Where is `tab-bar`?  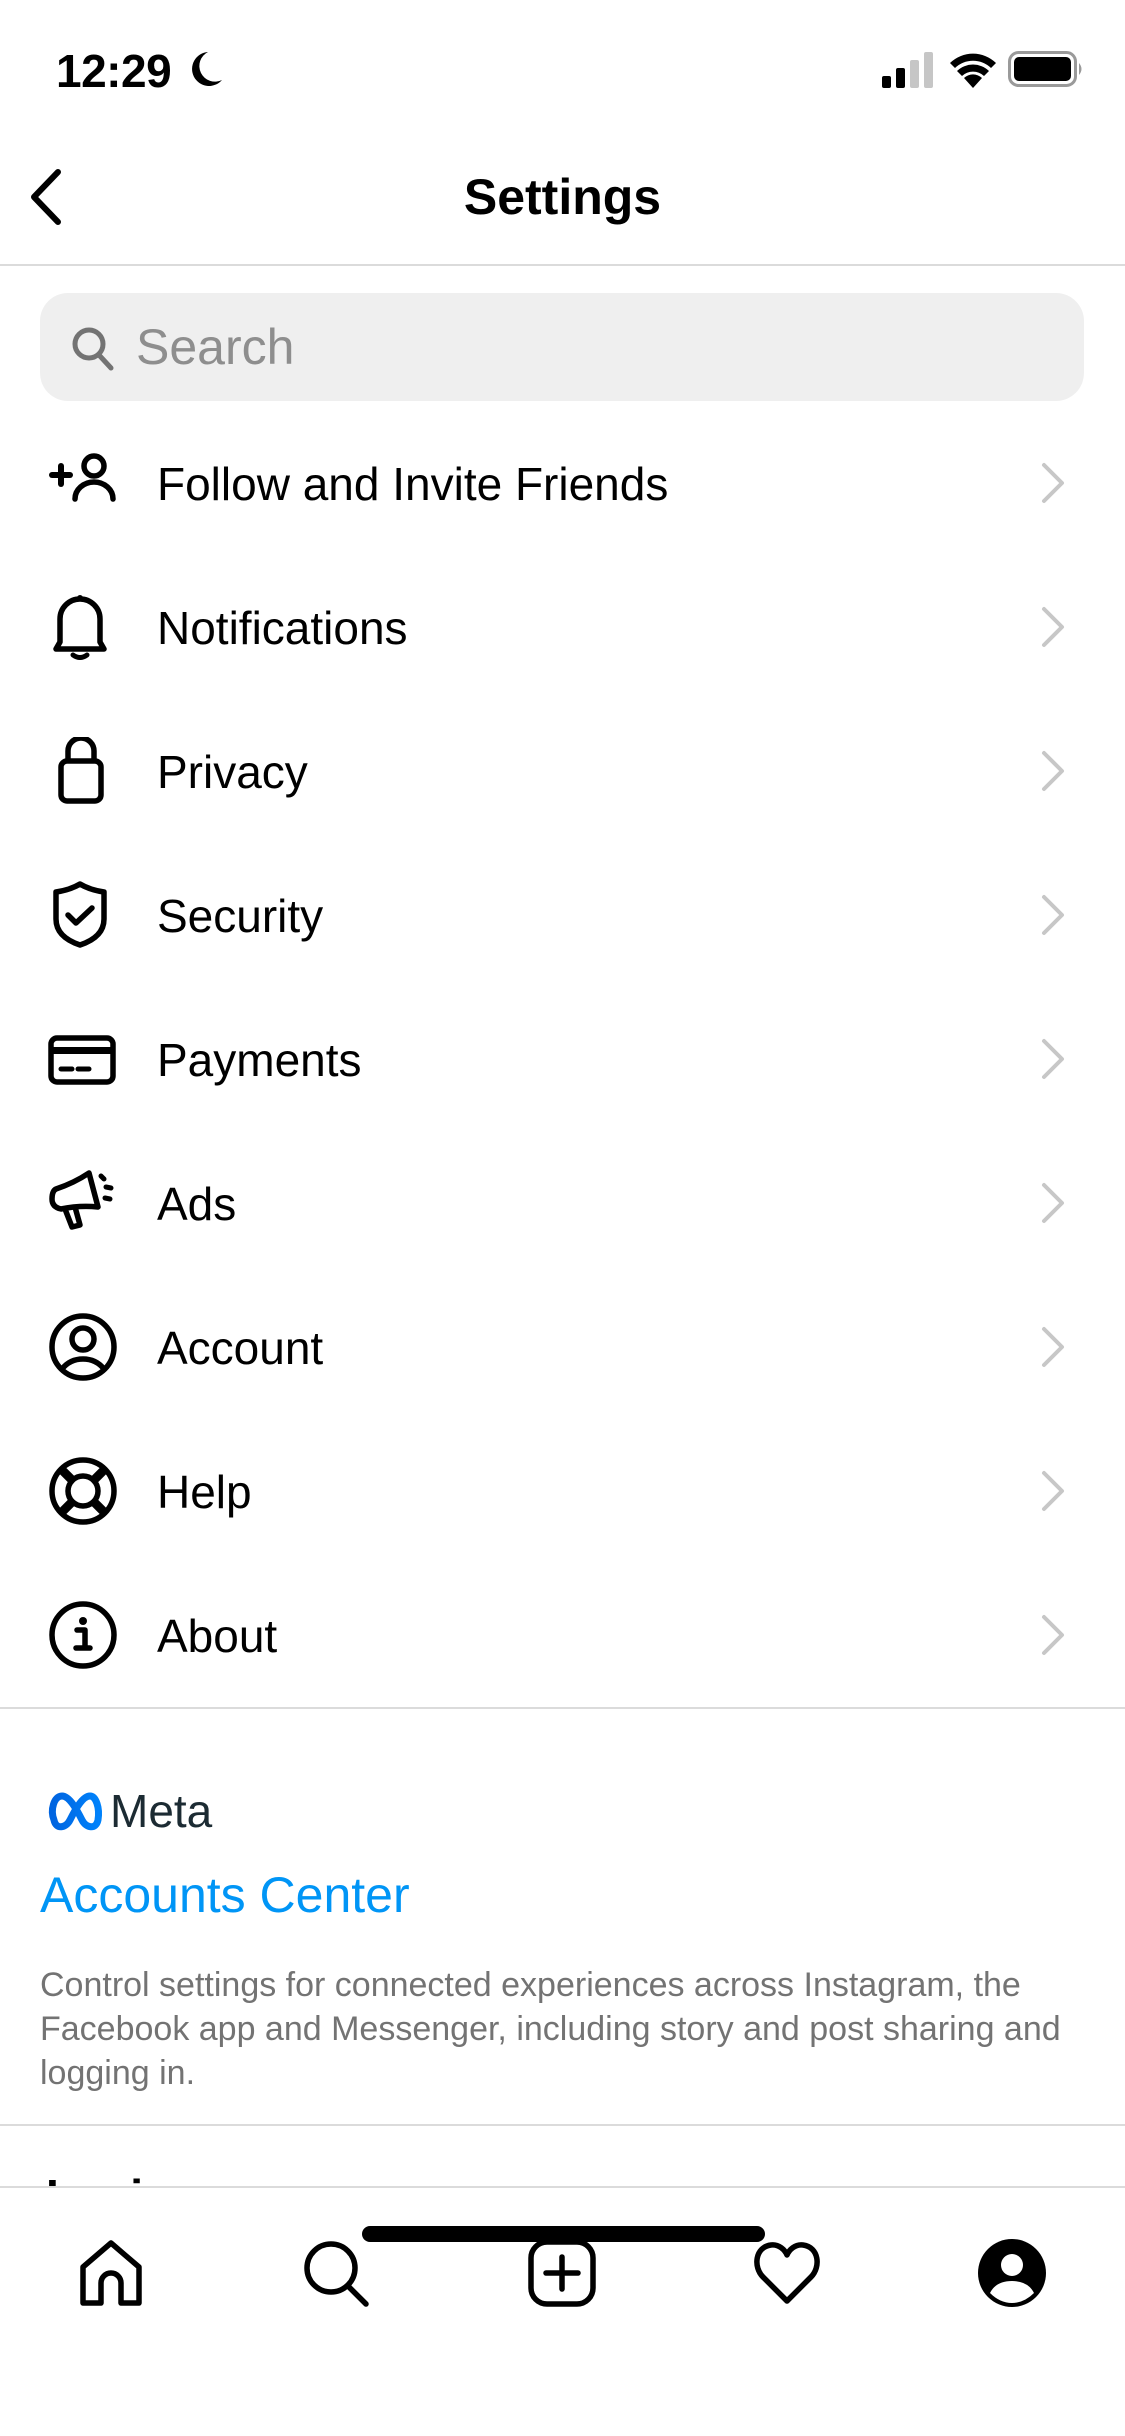 tab-bar is located at coordinates (562, 2311).